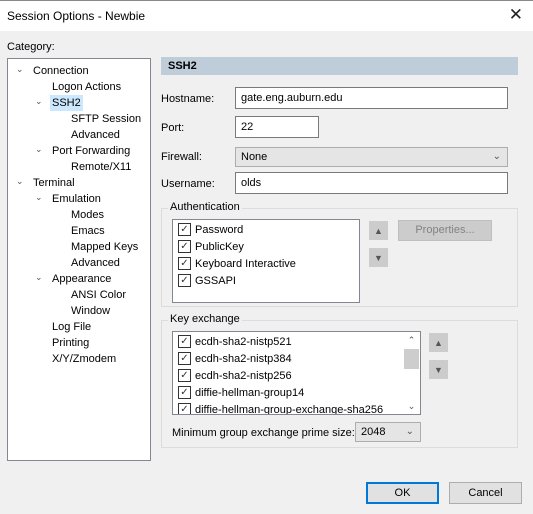  Describe the element at coordinates (485, 493) in the screenshot. I see `cancel-button: Cancel` at that location.